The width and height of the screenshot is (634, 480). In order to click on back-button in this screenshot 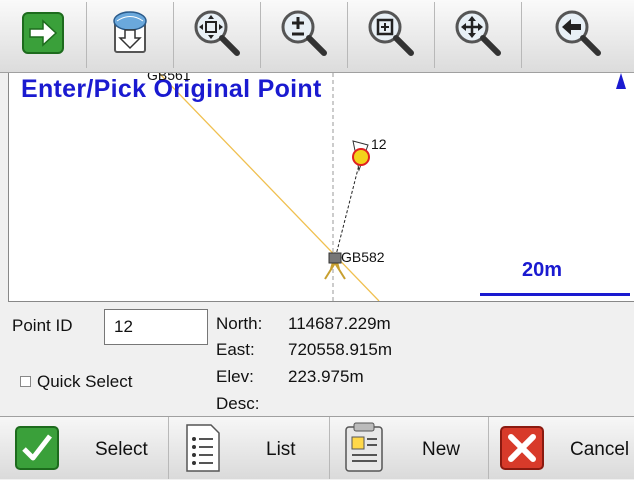, I will do `click(578, 35)`.